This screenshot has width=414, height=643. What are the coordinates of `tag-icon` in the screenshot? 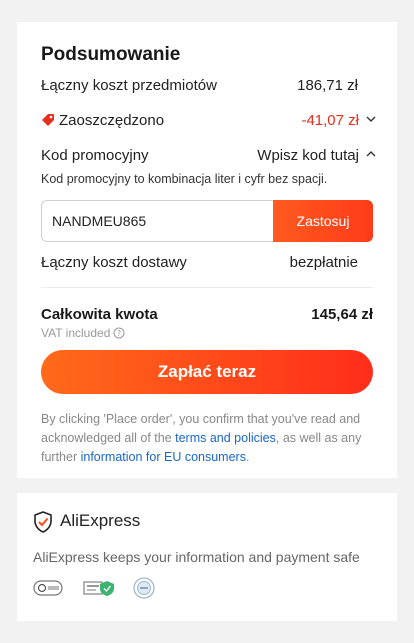 It's located at (48, 120).